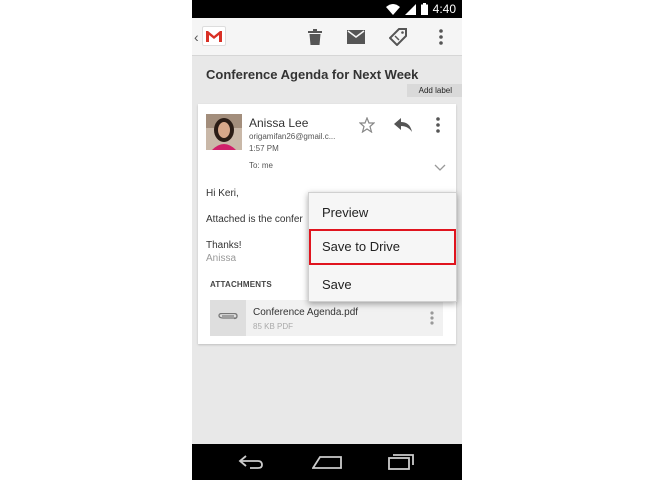 The width and height of the screenshot is (655, 480). Describe the element at coordinates (221, 258) in the screenshot. I see `body-signature: Anissa` at that location.